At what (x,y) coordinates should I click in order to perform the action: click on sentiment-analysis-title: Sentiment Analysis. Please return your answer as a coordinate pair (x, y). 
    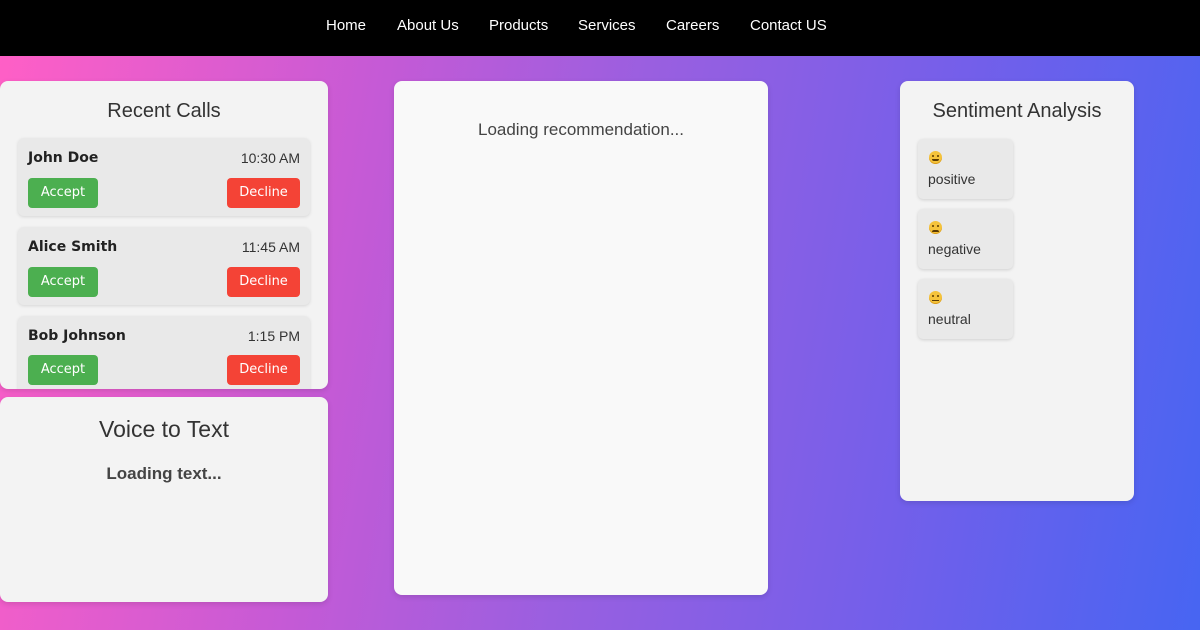
    Looking at the image, I should click on (1017, 111).